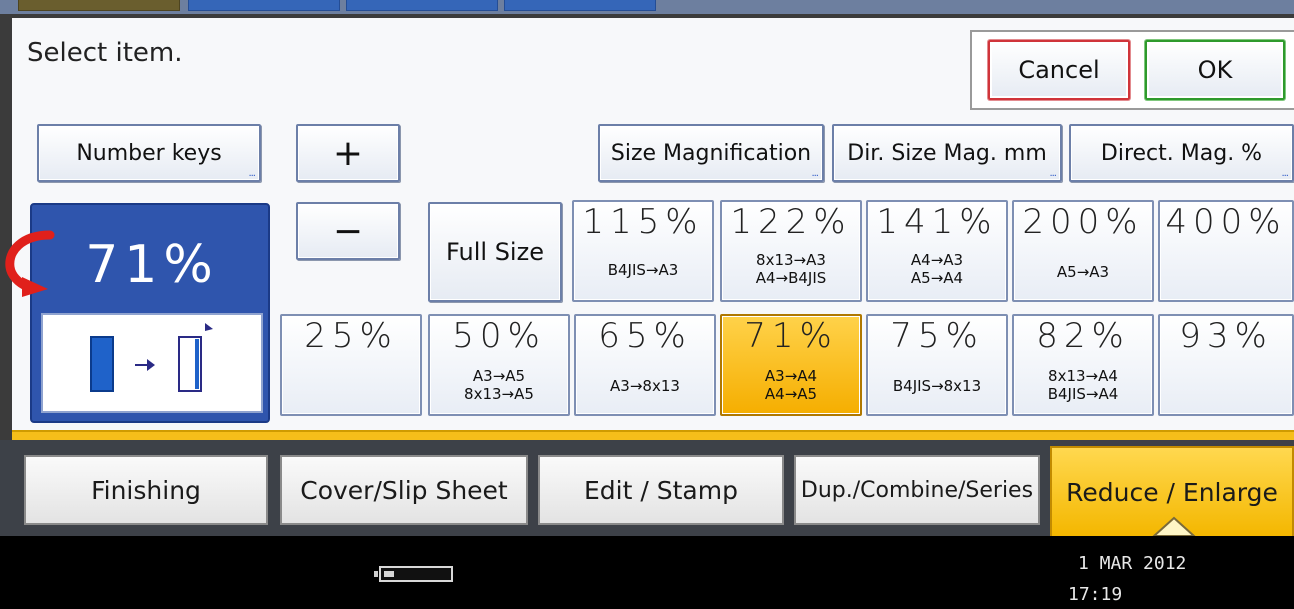 The width and height of the screenshot is (1294, 609). I want to click on preset-141-button: 141% A4→A3 A5→A4, so click(937, 251).